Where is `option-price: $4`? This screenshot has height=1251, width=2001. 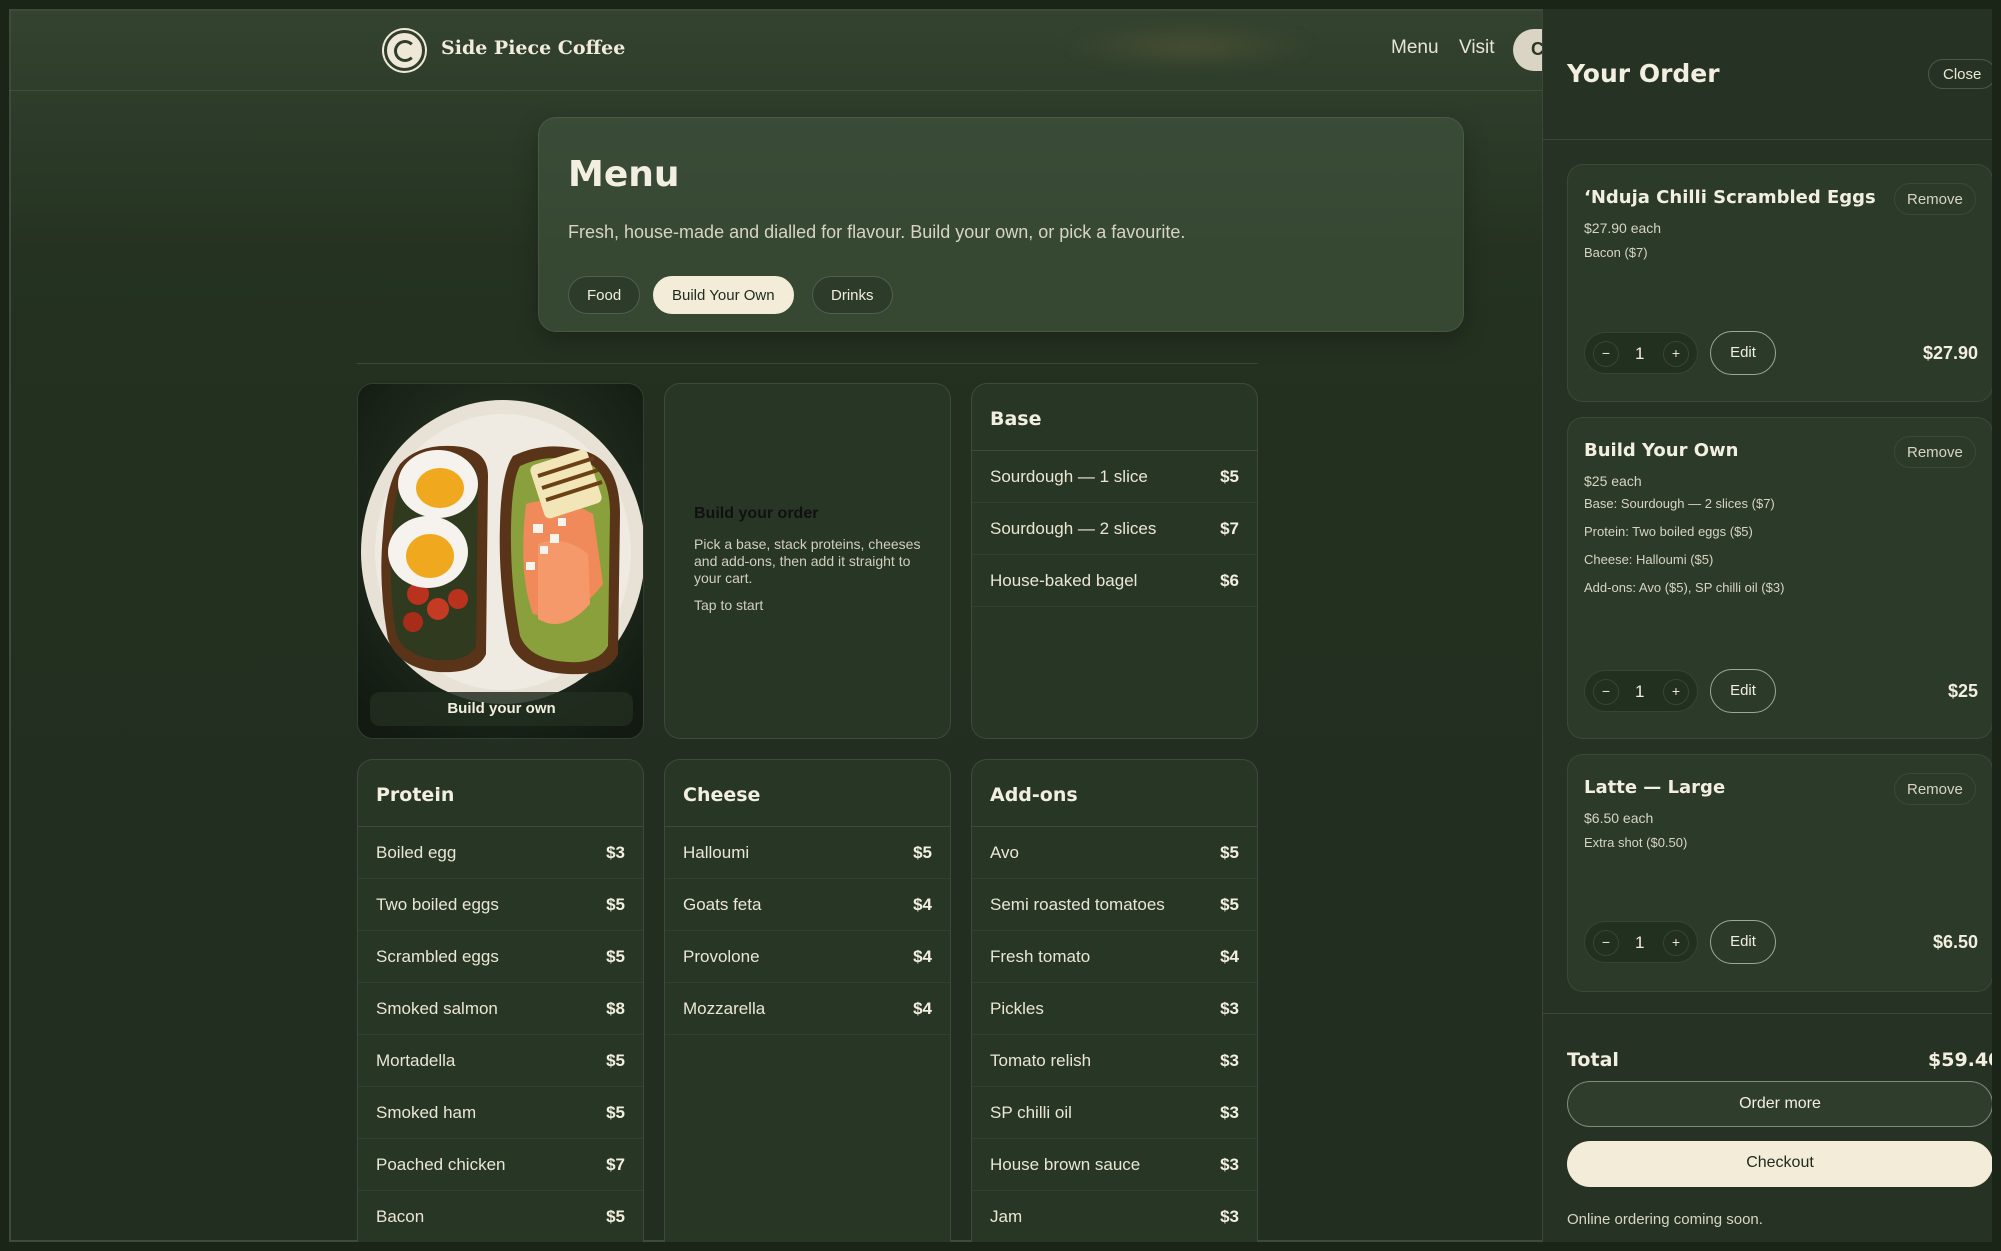 option-price: $4 is located at coordinates (922, 956).